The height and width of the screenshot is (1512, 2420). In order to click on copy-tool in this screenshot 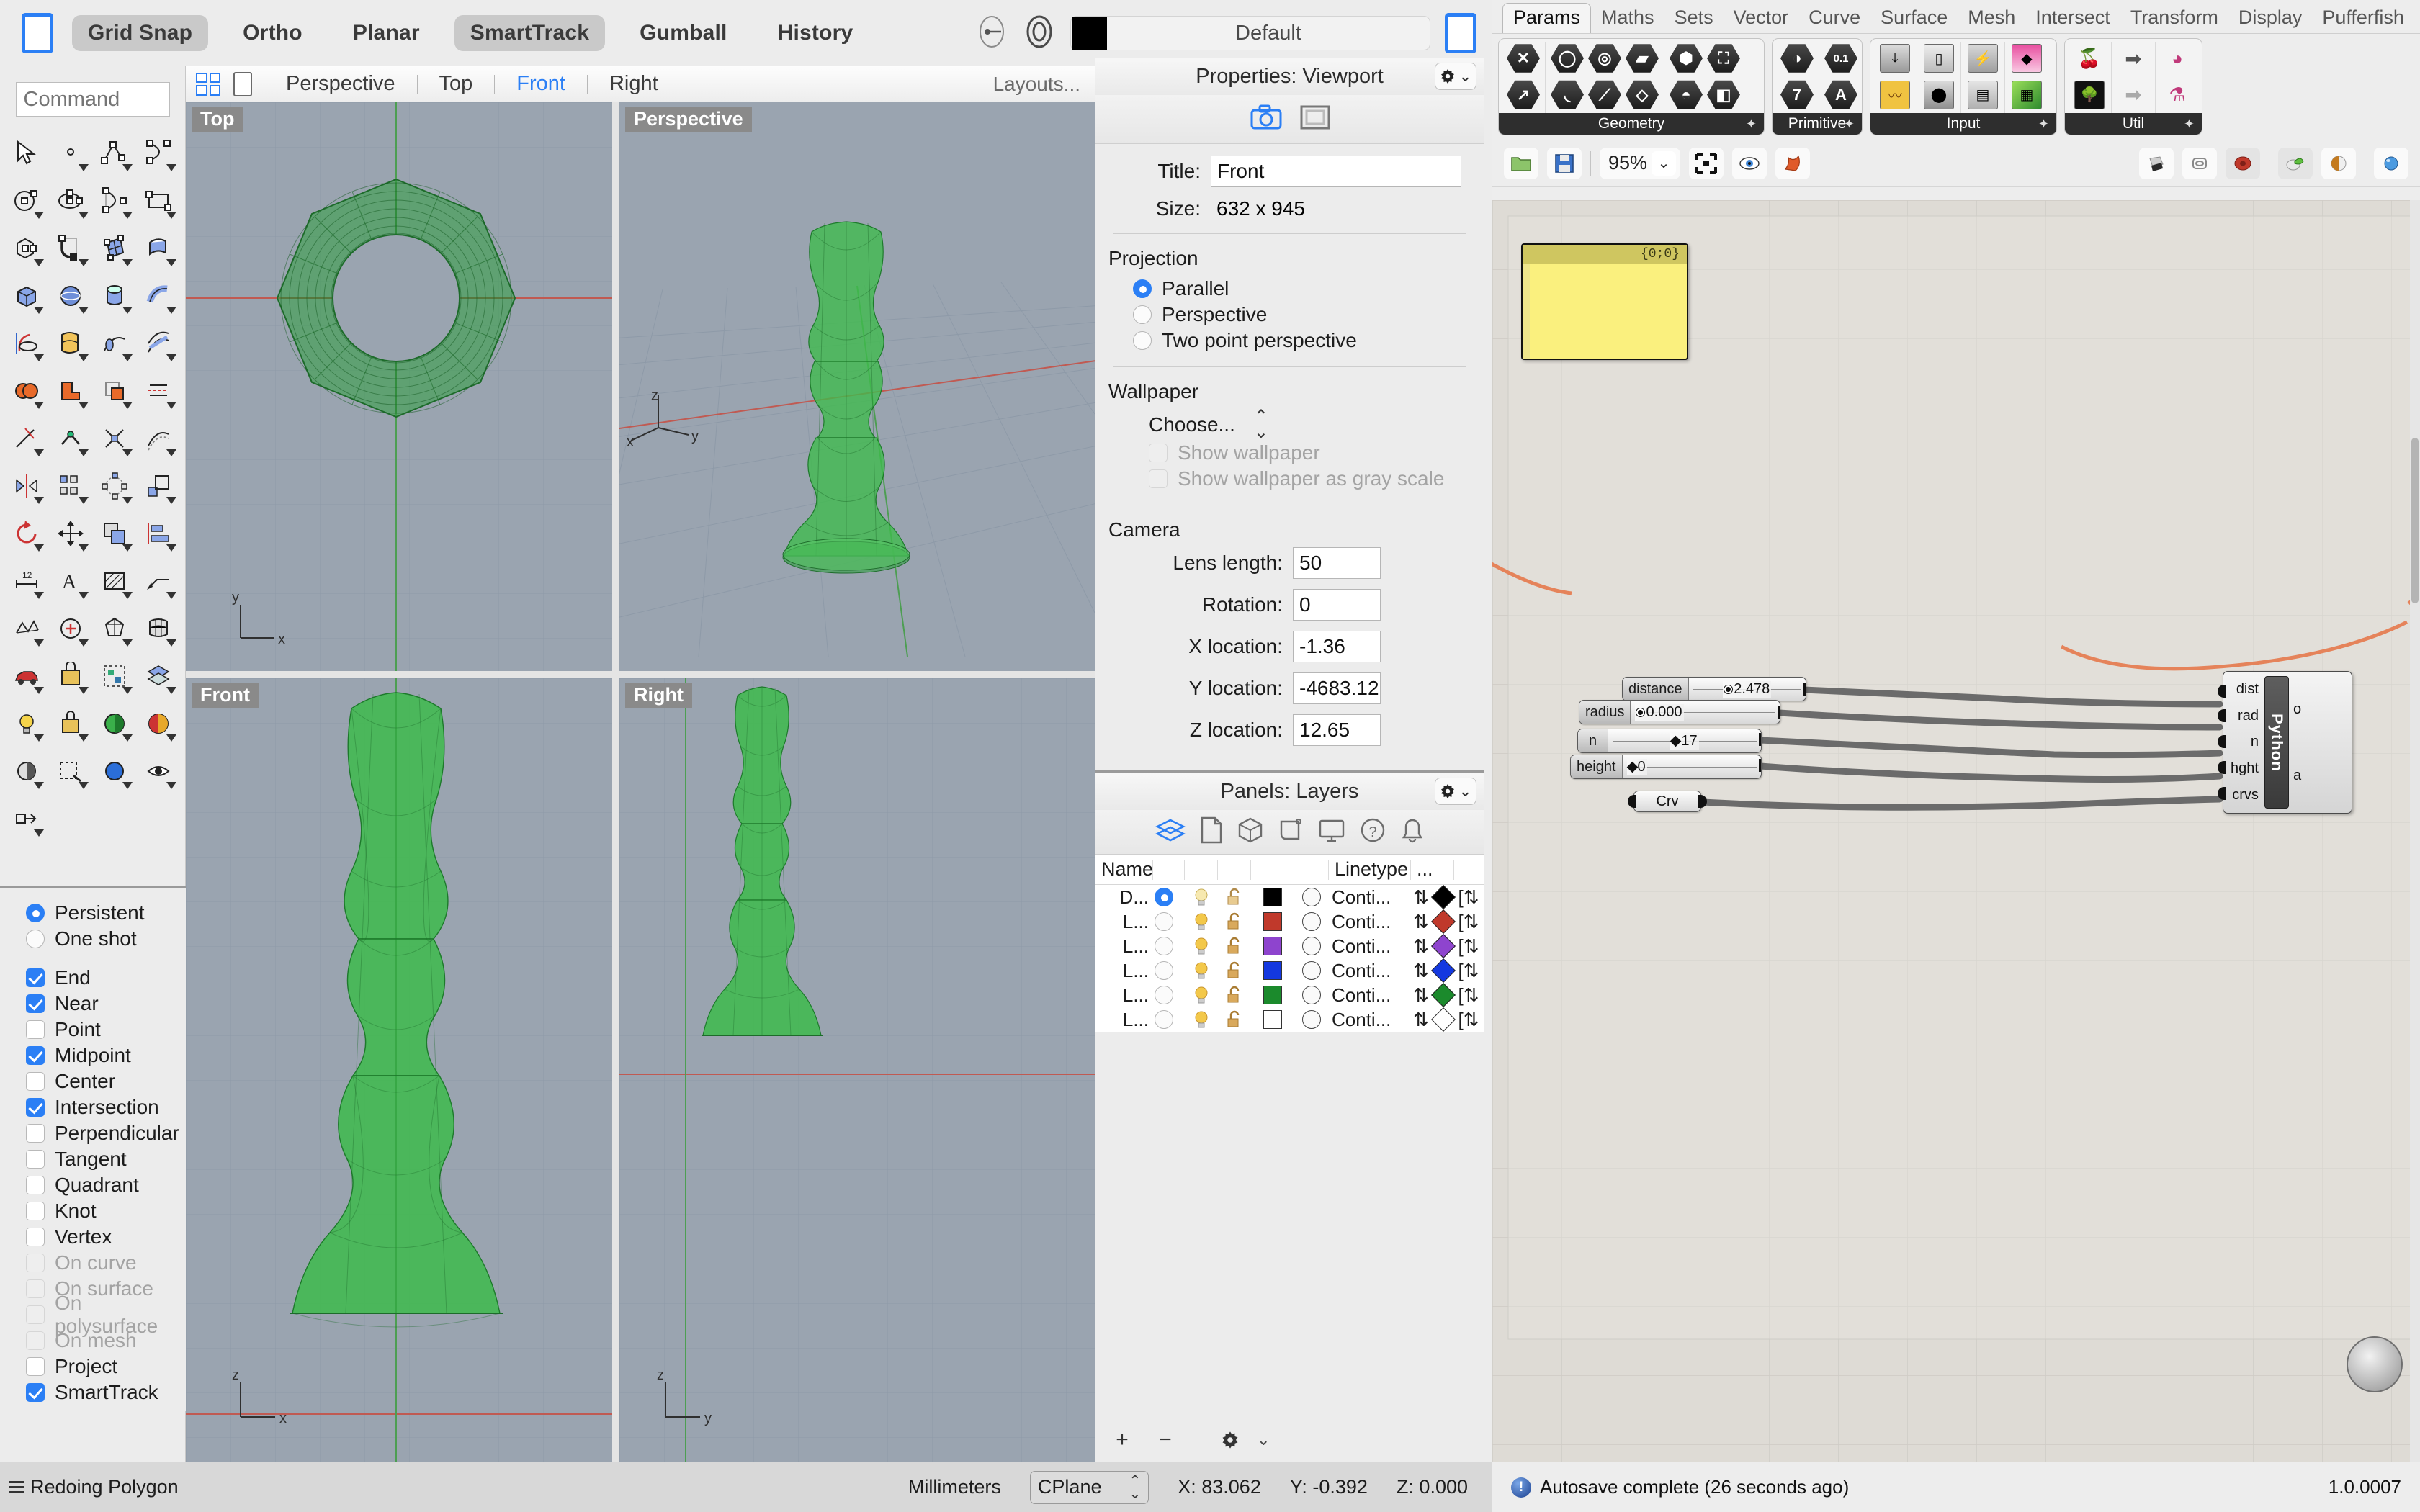, I will do `click(115, 533)`.